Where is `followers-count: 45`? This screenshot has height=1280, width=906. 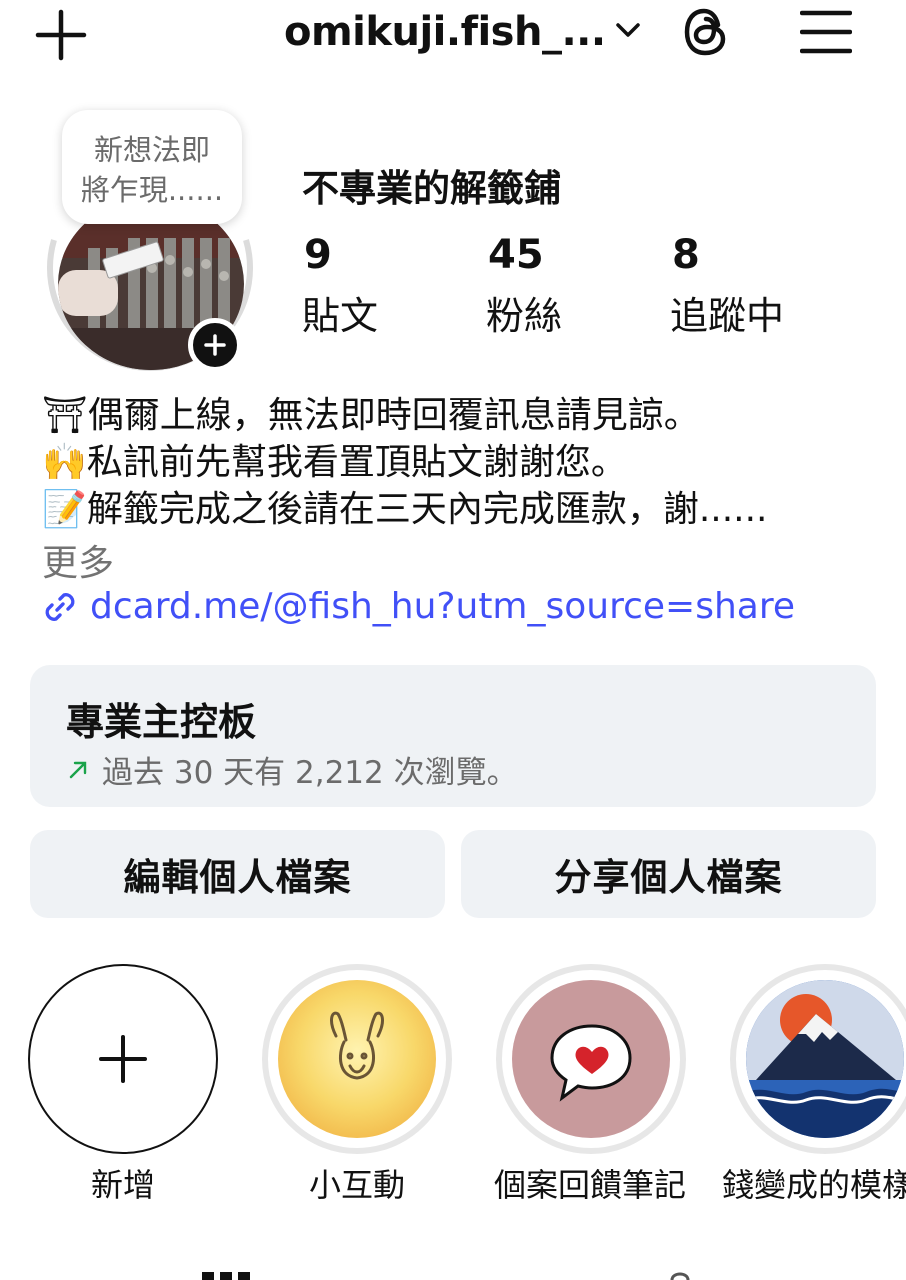
followers-count: 45 is located at coordinates (516, 255).